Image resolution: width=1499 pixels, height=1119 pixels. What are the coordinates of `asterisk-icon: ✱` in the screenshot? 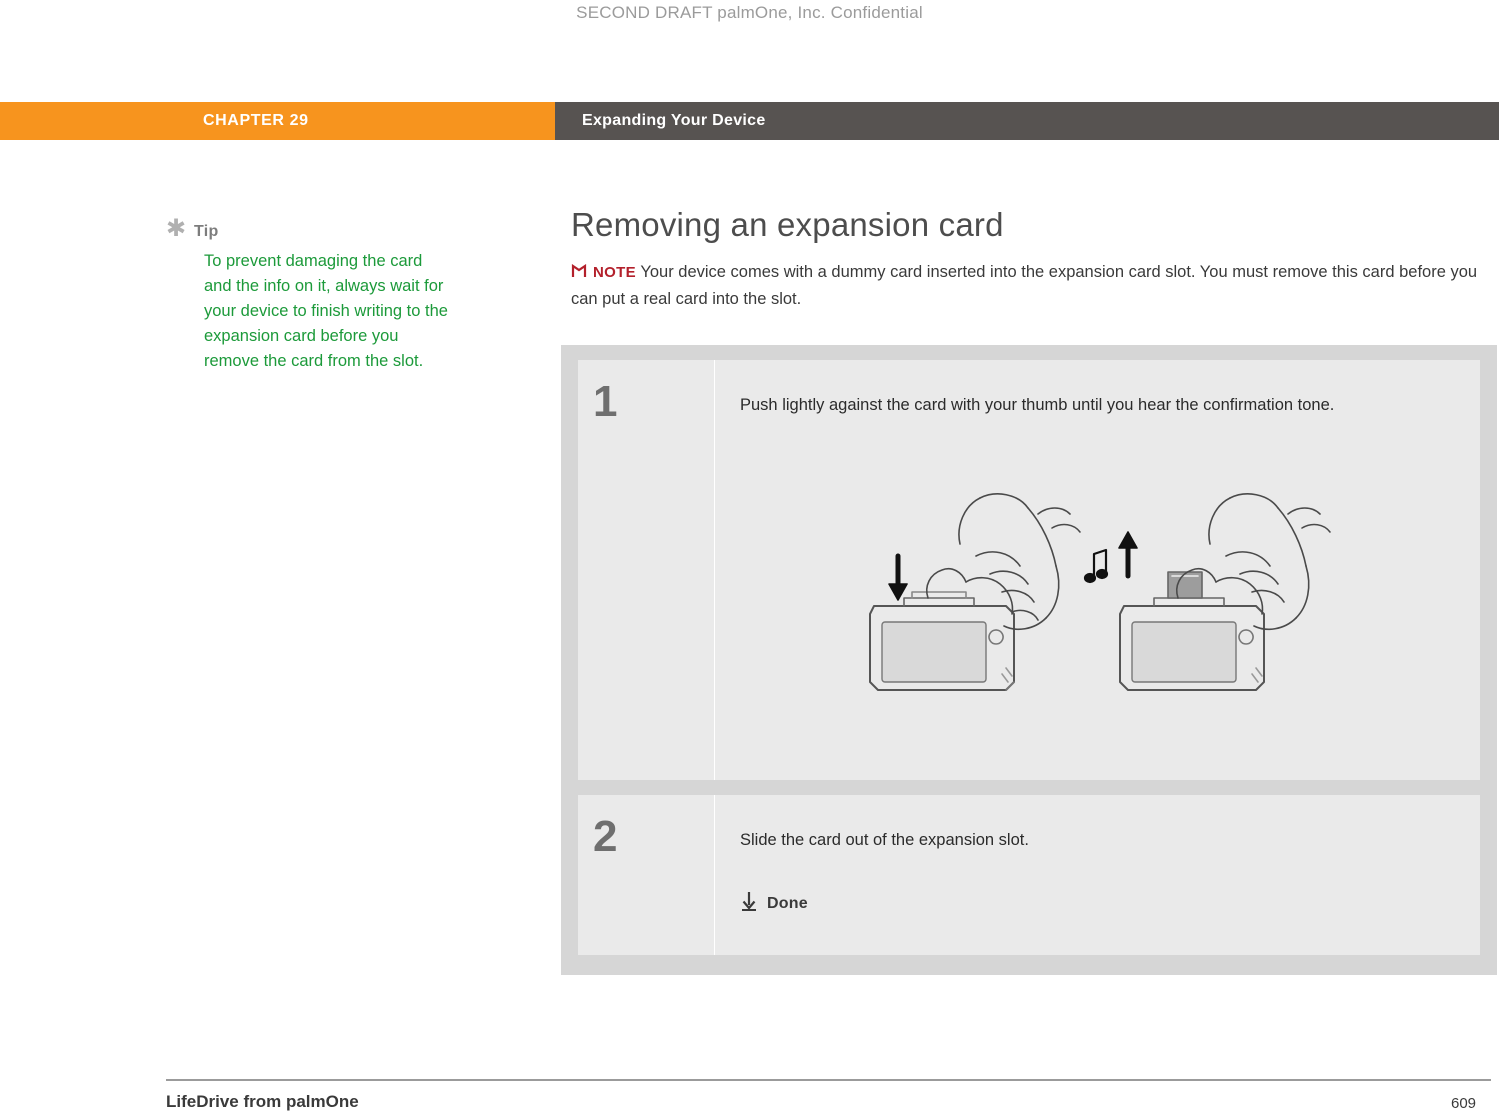 It's located at (176, 228).